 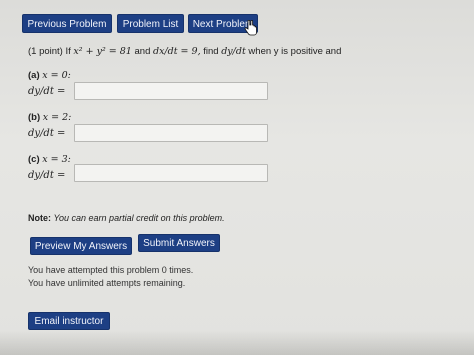 What do you see at coordinates (57, 117) in the screenshot?
I see `part-b-condition: x = 2:` at bounding box center [57, 117].